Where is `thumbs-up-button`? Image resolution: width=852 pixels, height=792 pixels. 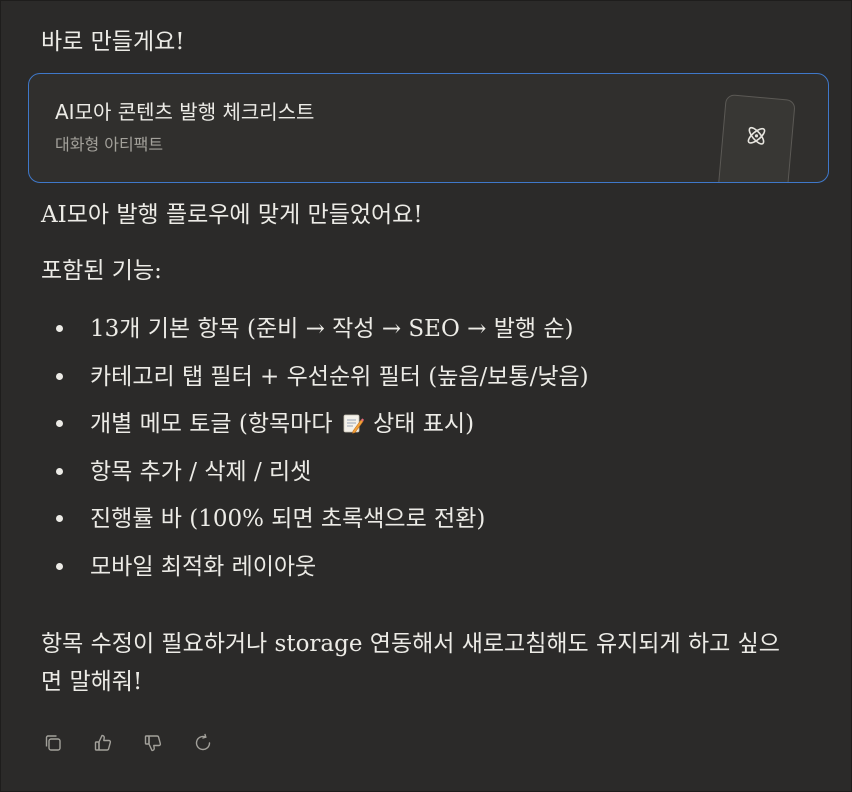 thumbs-up-button is located at coordinates (103, 743).